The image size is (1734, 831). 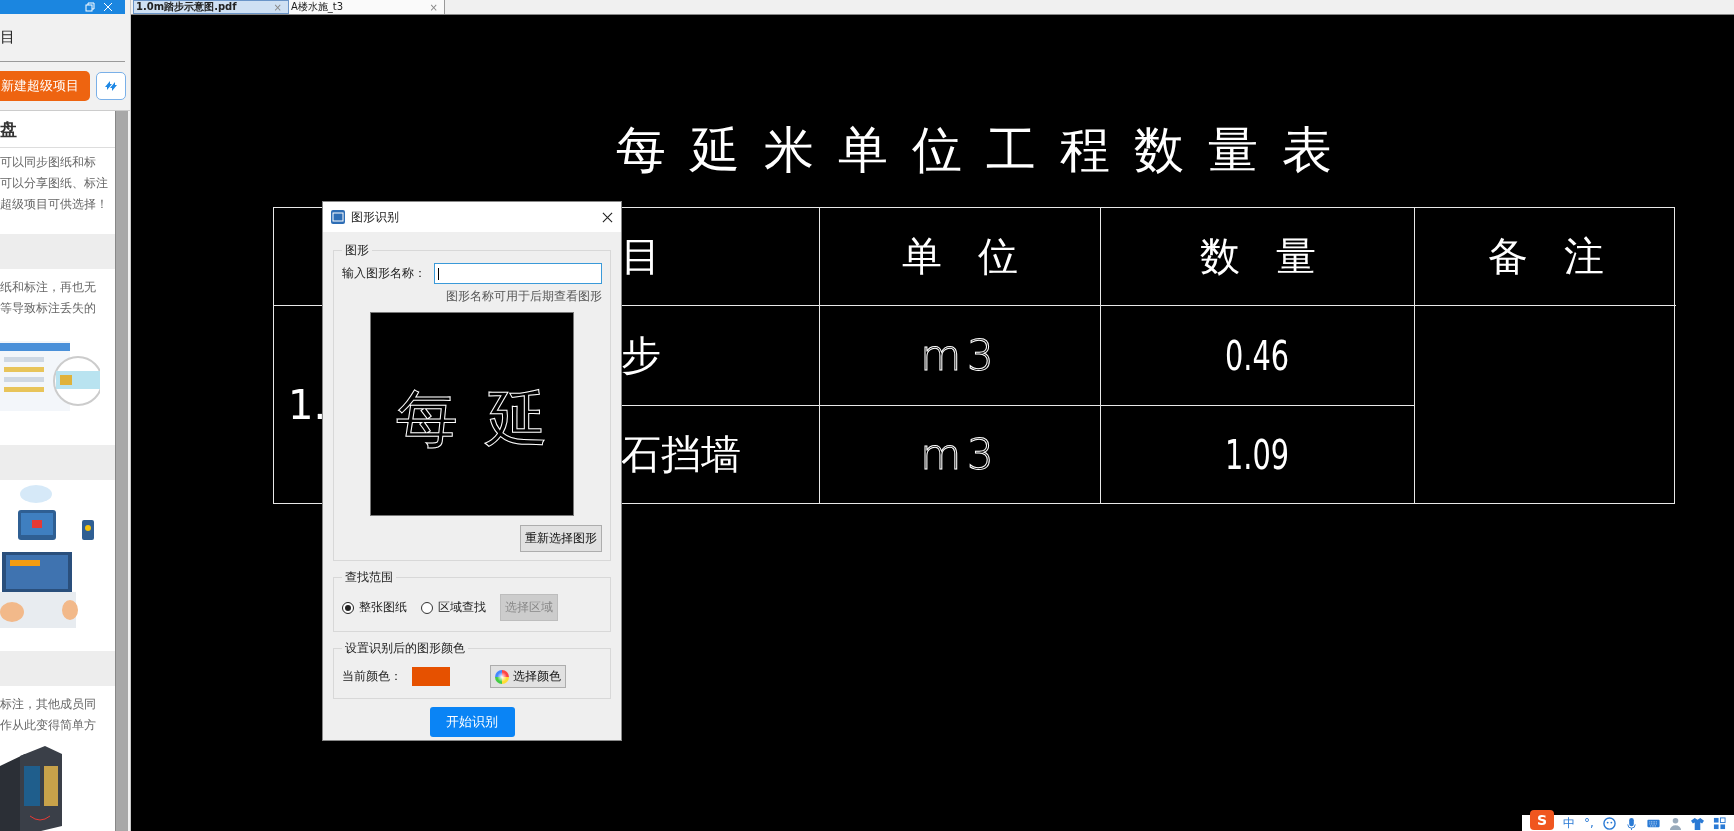 I want to click on radio-option: 整张图纸, so click(x=374, y=607).